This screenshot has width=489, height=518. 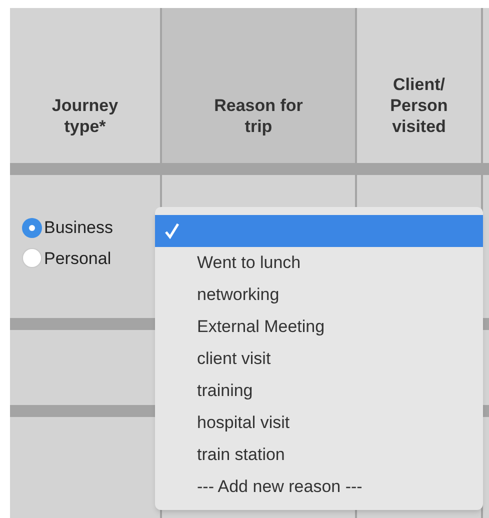 What do you see at coordinates (78, 259) in the screenshot?
I see `radio-label: Personal` at bounding box center [78, 259].